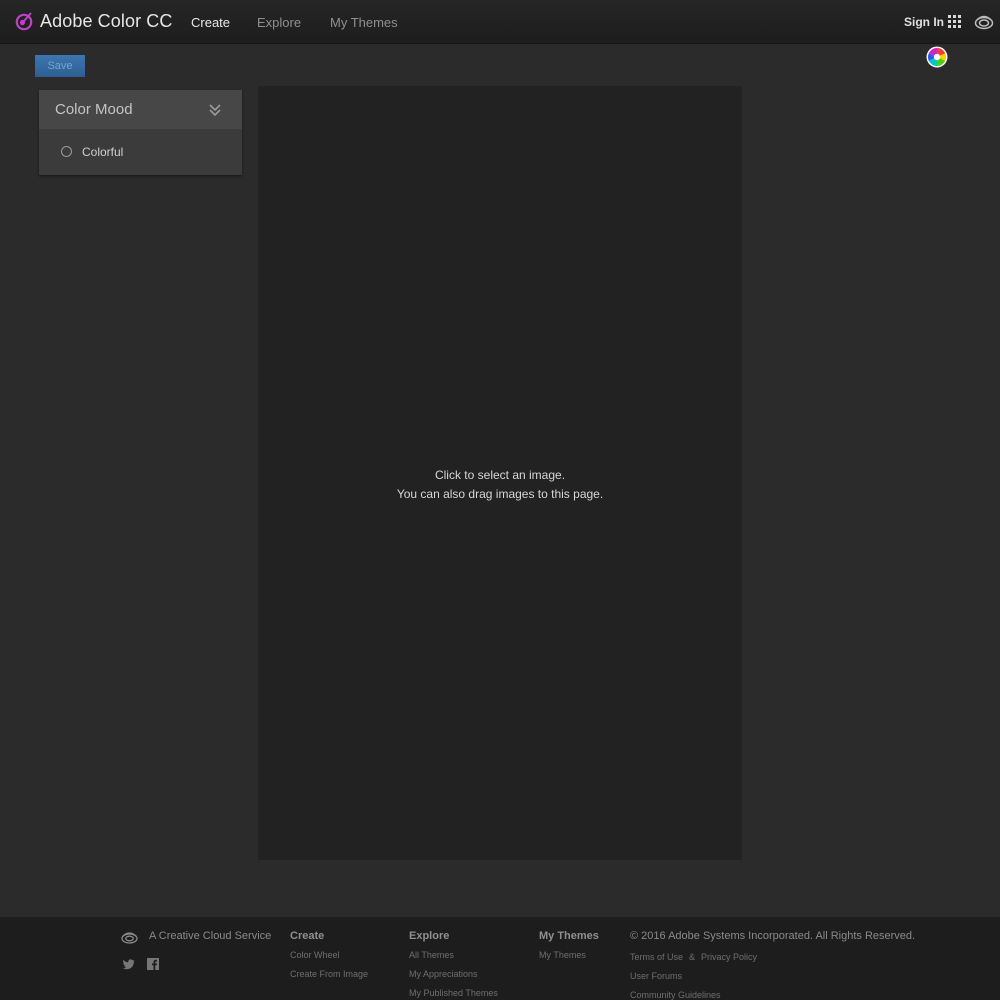  Describe the element at coordinates (569, 955) in the screenshot. I see `footer-link-my-themes: My Themes` at that location.